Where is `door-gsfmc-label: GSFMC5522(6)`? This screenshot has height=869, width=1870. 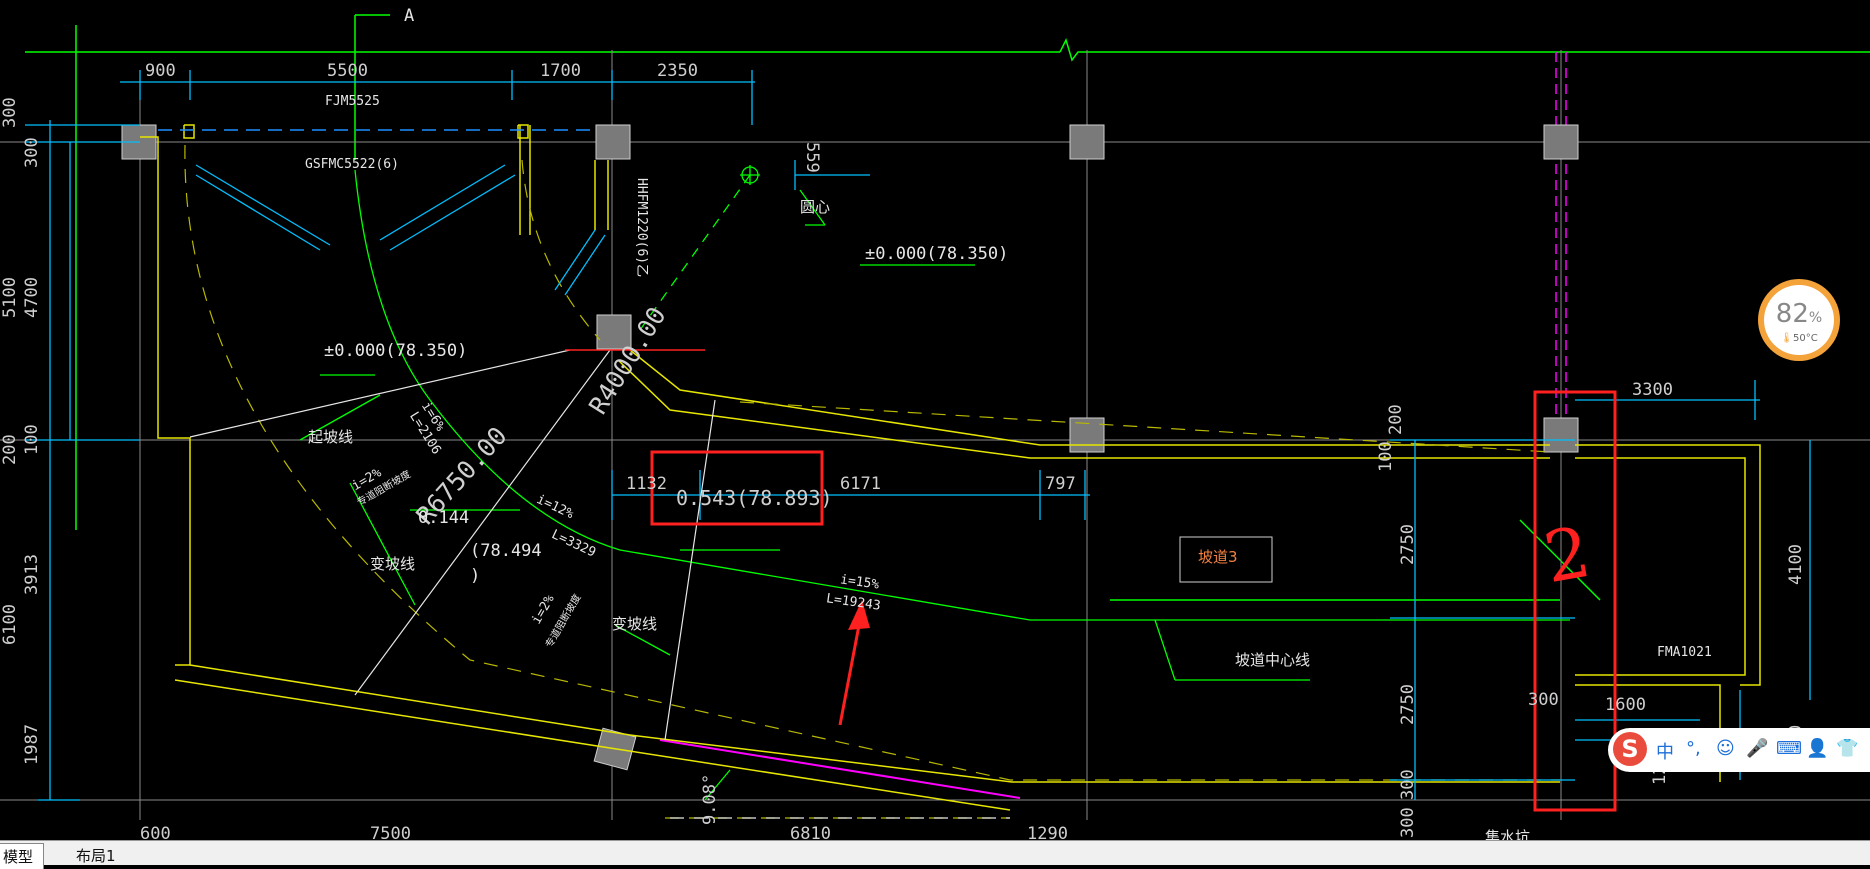 door-gsfmc-label: GSFMC5522(6) is located at coordinates (352, 164).